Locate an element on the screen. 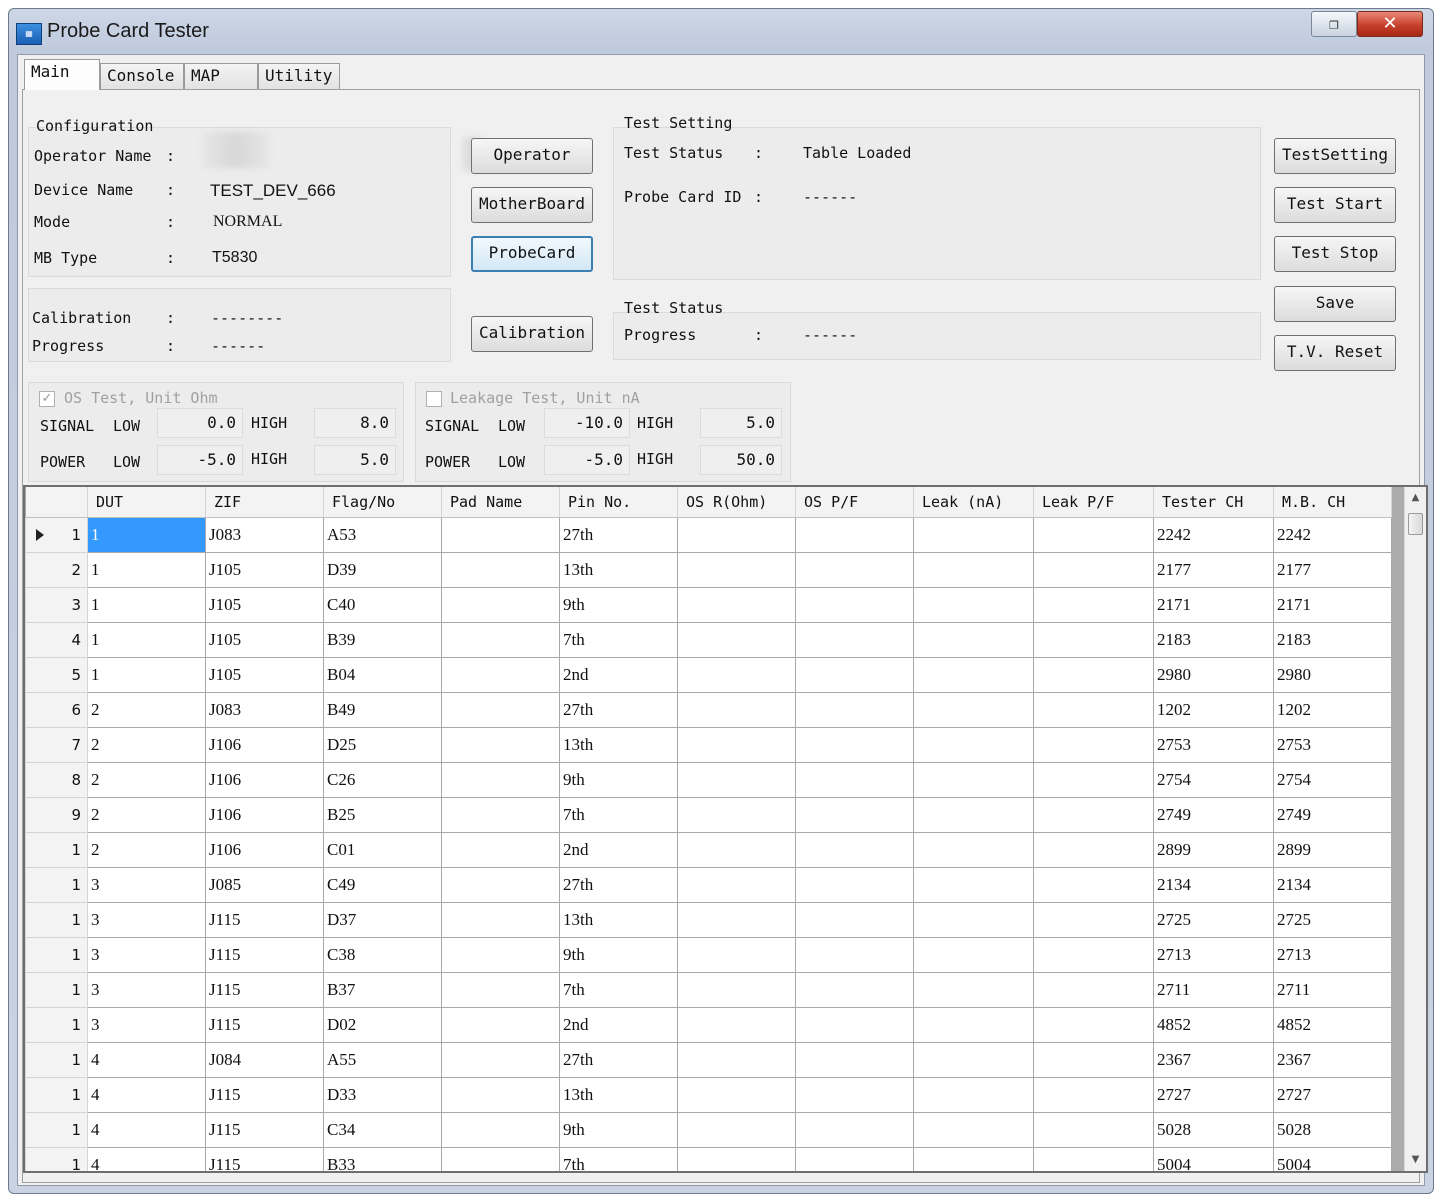 The height and width of the screenshot is (1200, 1440). cell-dut: 1 is located at coordinates (146, 535).